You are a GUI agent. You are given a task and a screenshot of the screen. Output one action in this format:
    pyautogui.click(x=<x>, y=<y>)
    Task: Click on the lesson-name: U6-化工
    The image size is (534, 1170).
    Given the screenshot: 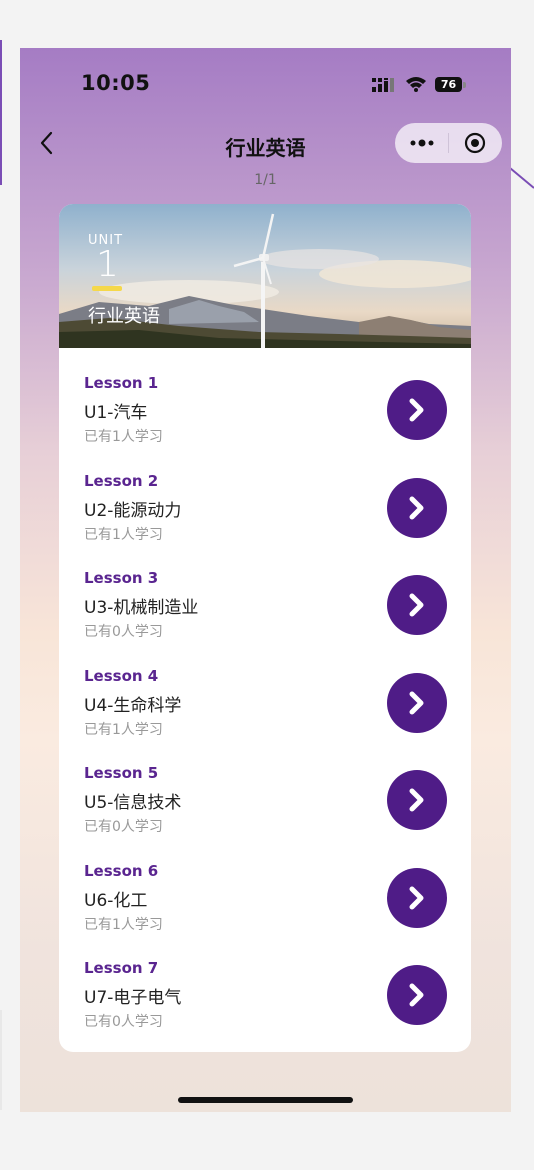 What is the action you would take?
    pyautogui.click(x=116, y=901)
    